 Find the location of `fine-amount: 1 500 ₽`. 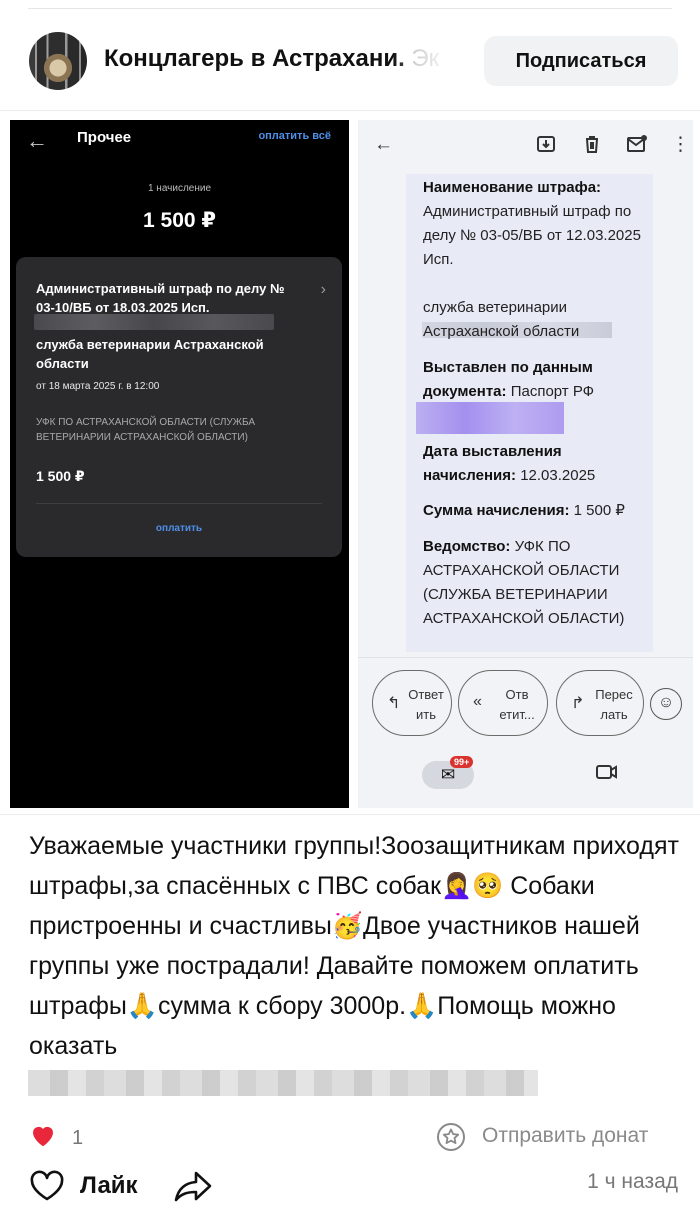

fine-amount: 1 500 ₽ is located at coordinates (60, 476).